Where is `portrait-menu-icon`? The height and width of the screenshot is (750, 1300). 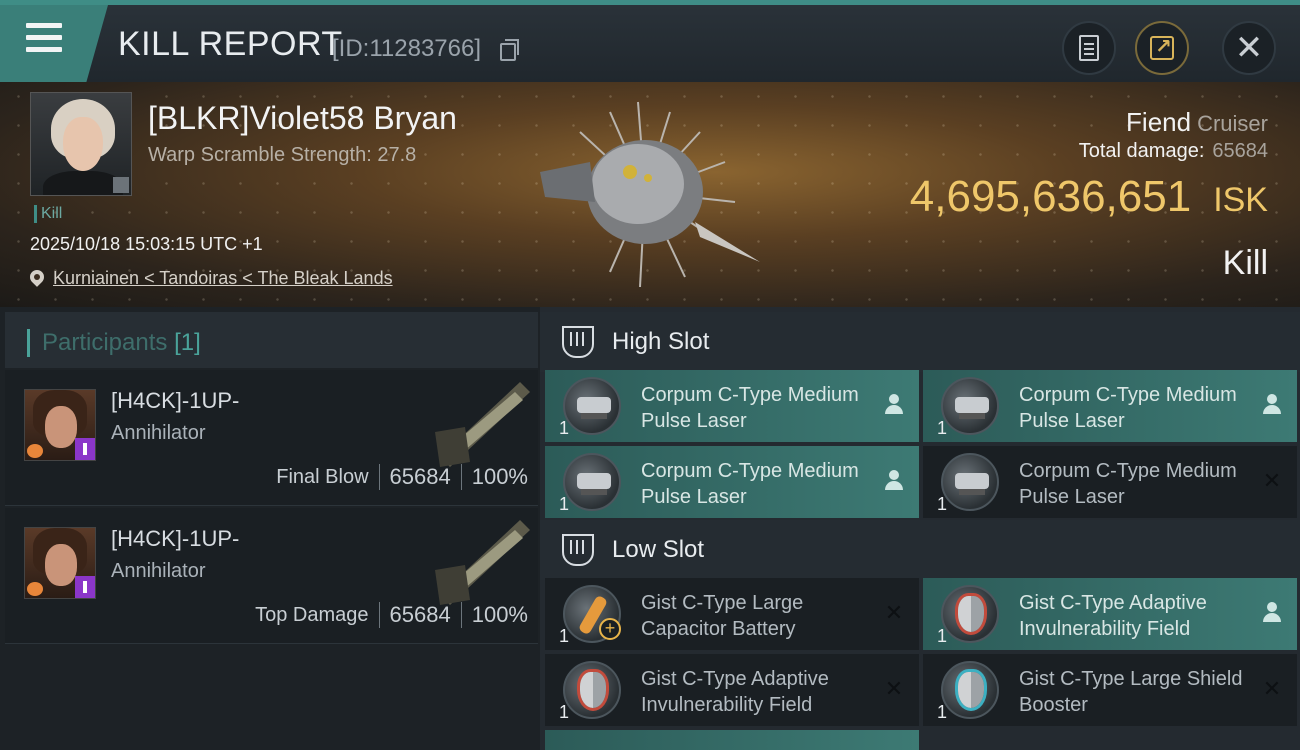
portrait-menu-icon is located at coordinates (121, 185).